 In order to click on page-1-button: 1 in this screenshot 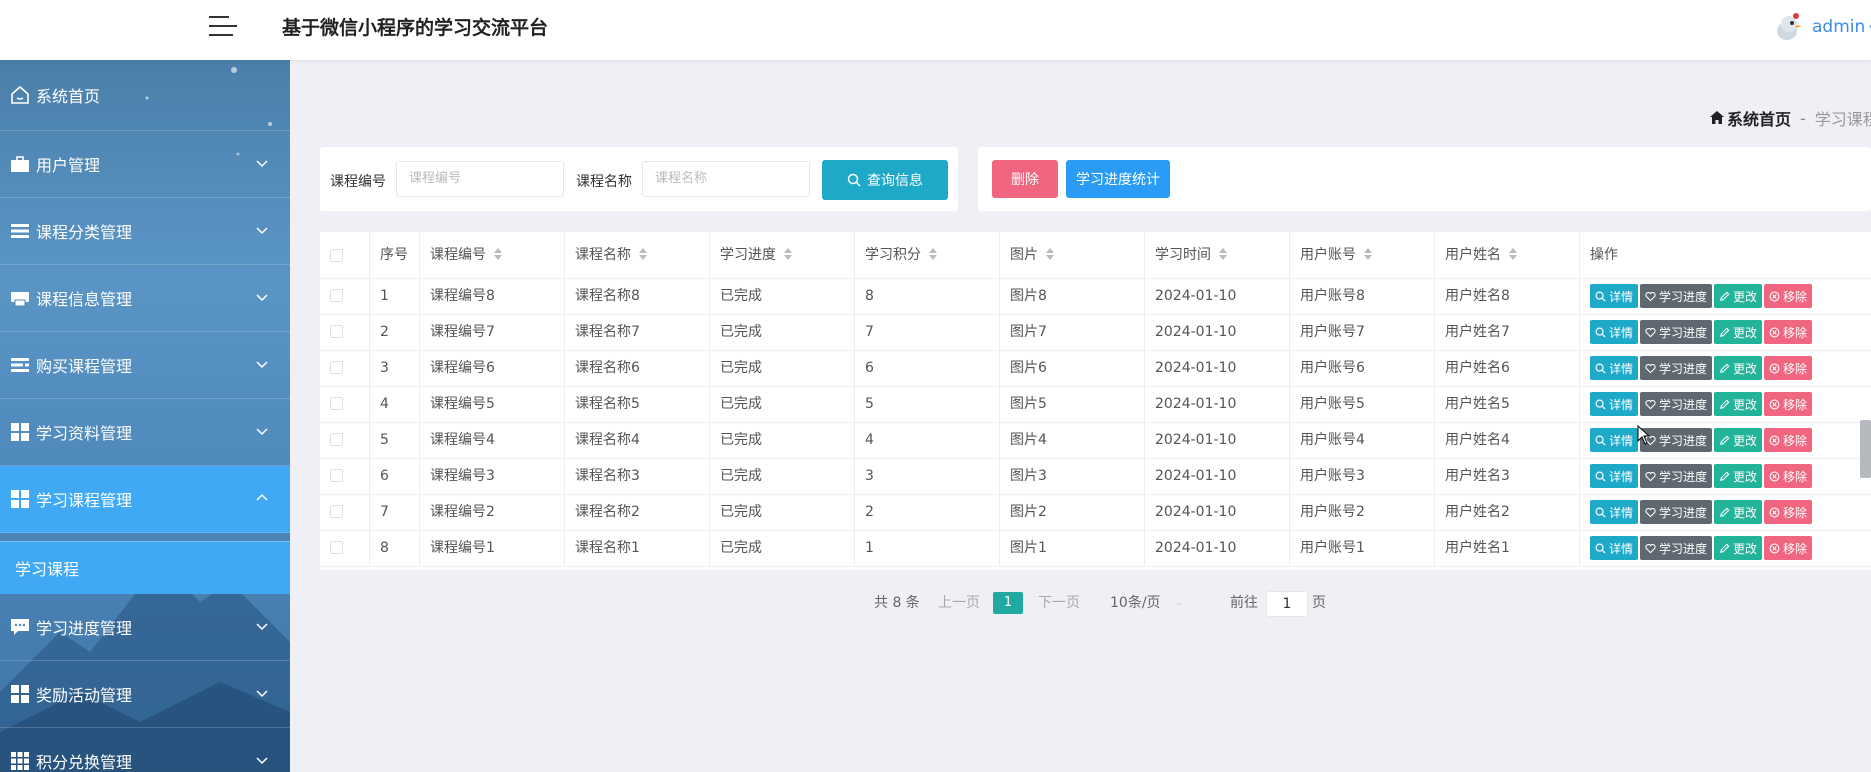, I will do `click(1008, 603)`.